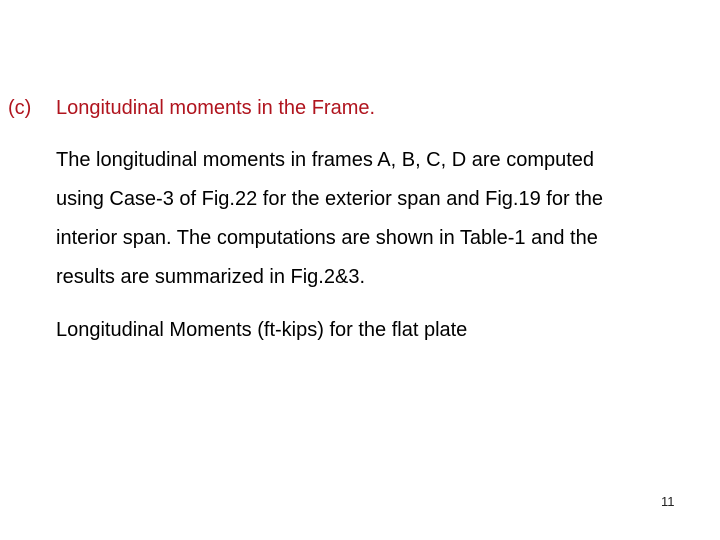  What do you see at coordinates (20, 108) in the screenshot?
I see `section-label: (c)` at bounding box center [20, 108].